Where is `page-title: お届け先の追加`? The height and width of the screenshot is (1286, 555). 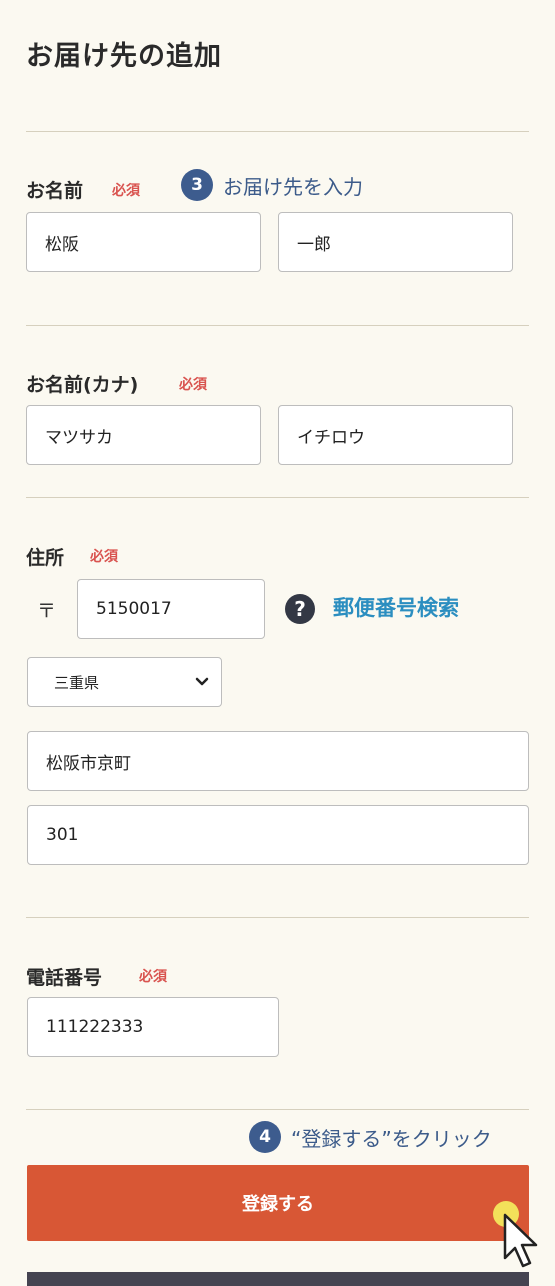
page-title: お届け先の追加 is located at coordinates (124, 56).